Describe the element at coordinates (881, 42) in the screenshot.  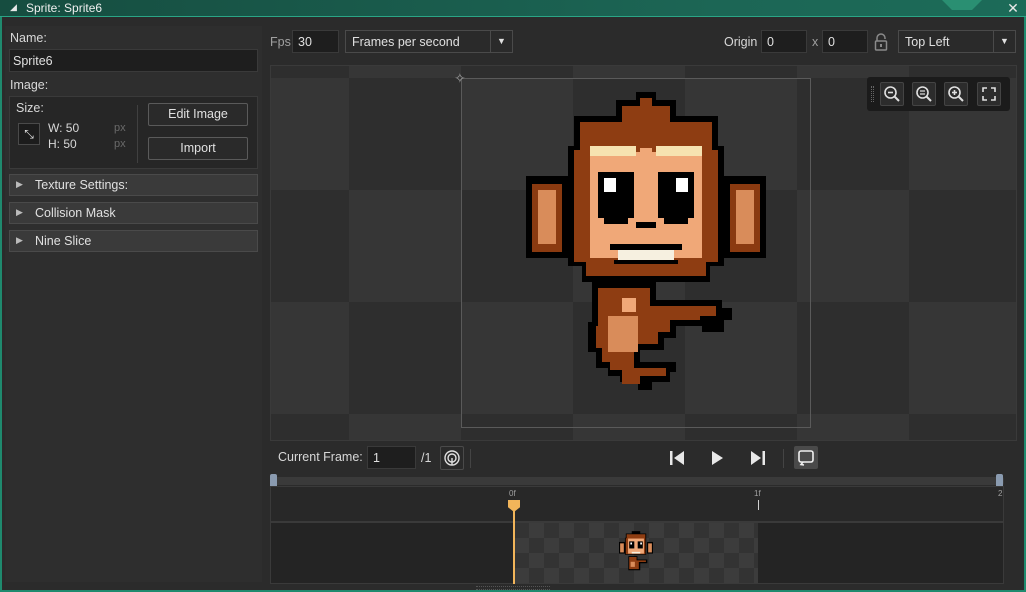
I see `lock-icon` at that location.